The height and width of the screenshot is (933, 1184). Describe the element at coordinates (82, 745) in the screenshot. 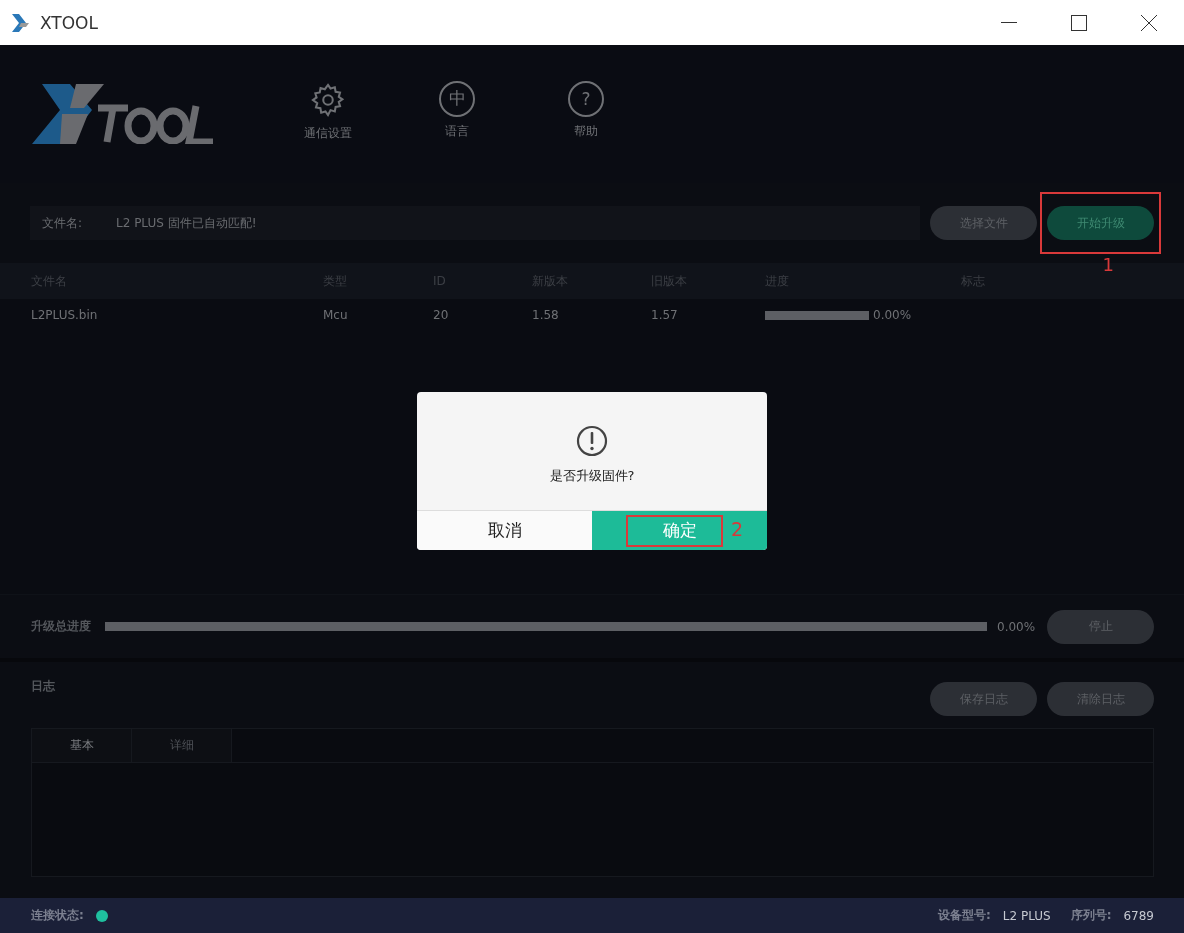

I see `log-tab: 基本` at that location.